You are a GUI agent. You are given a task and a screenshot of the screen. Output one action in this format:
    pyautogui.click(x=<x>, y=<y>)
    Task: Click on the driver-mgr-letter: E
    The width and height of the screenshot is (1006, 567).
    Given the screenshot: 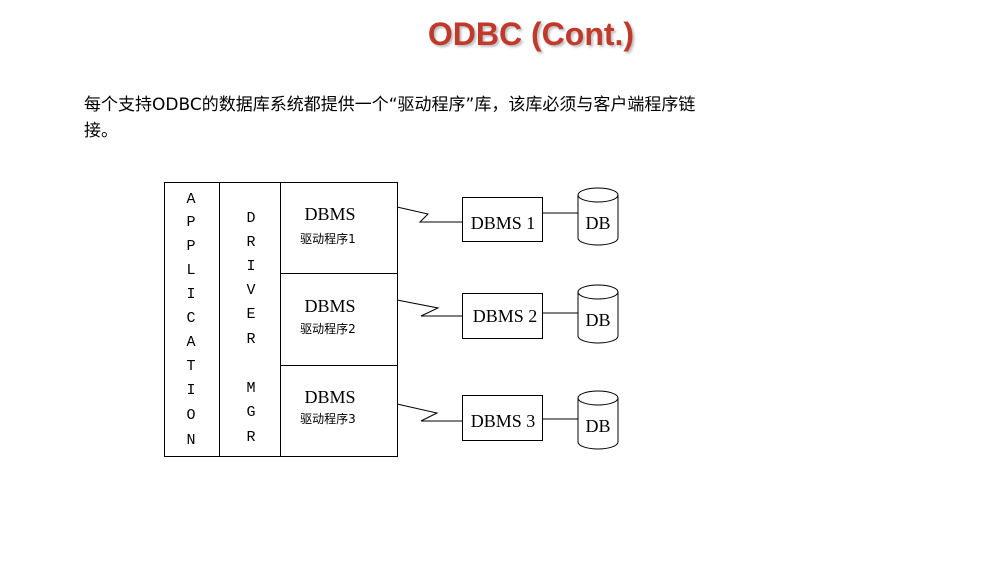 What is the action you would take?
    pyautogui.click(x=250, y=314)
    